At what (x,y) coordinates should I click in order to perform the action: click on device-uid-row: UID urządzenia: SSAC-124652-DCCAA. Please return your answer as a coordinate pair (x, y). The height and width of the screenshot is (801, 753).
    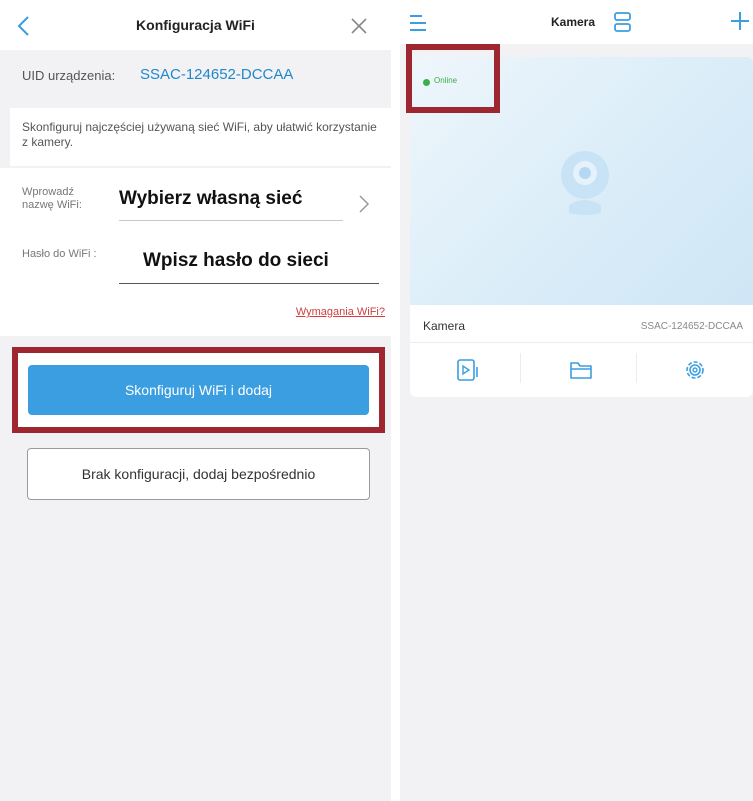
    Looking at the image, I should click on (195, 74).